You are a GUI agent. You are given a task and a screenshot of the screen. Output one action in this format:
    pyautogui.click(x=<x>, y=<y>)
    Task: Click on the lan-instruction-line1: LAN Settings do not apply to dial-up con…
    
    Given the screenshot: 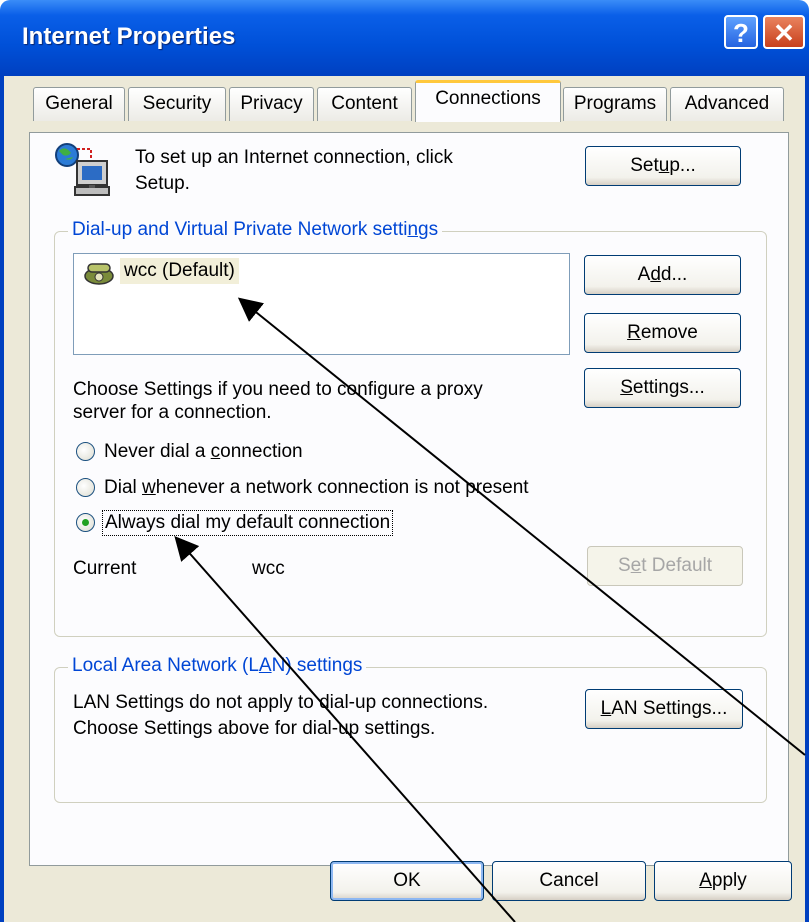 What is the action you would take?
    pyautogui.click(x=281, y=702)
    